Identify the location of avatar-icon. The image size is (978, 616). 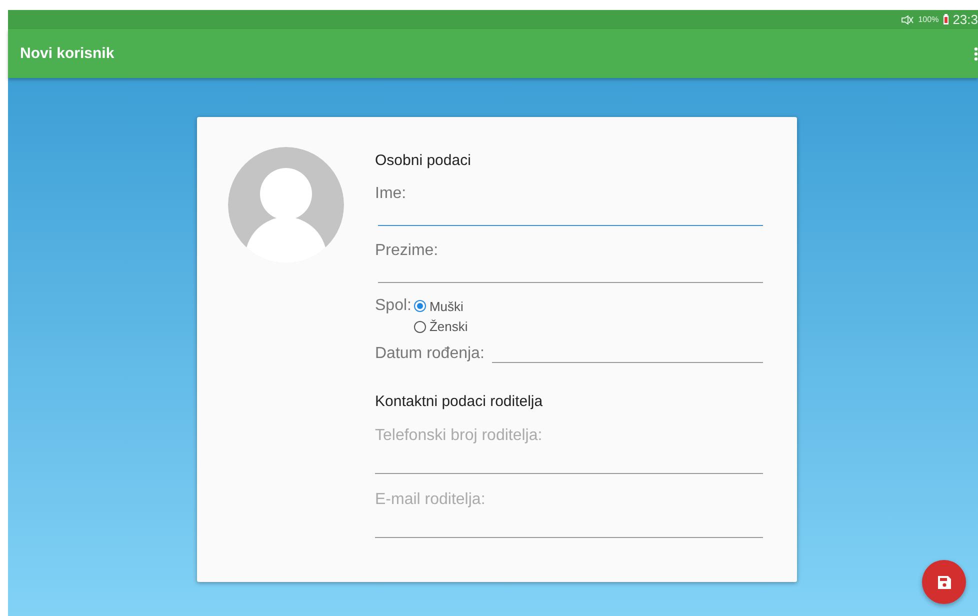
(286, 205).